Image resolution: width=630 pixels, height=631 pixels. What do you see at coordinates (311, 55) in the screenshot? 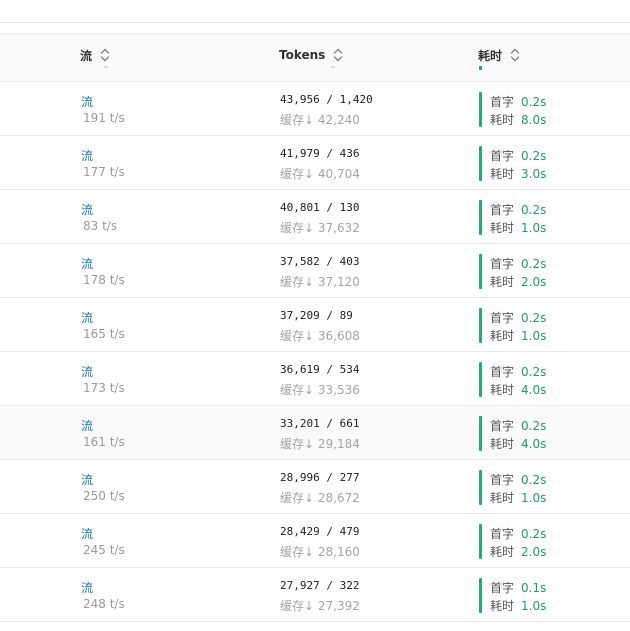
I see `column-header-tokens: Tokens` at bounding box center [311, 55].